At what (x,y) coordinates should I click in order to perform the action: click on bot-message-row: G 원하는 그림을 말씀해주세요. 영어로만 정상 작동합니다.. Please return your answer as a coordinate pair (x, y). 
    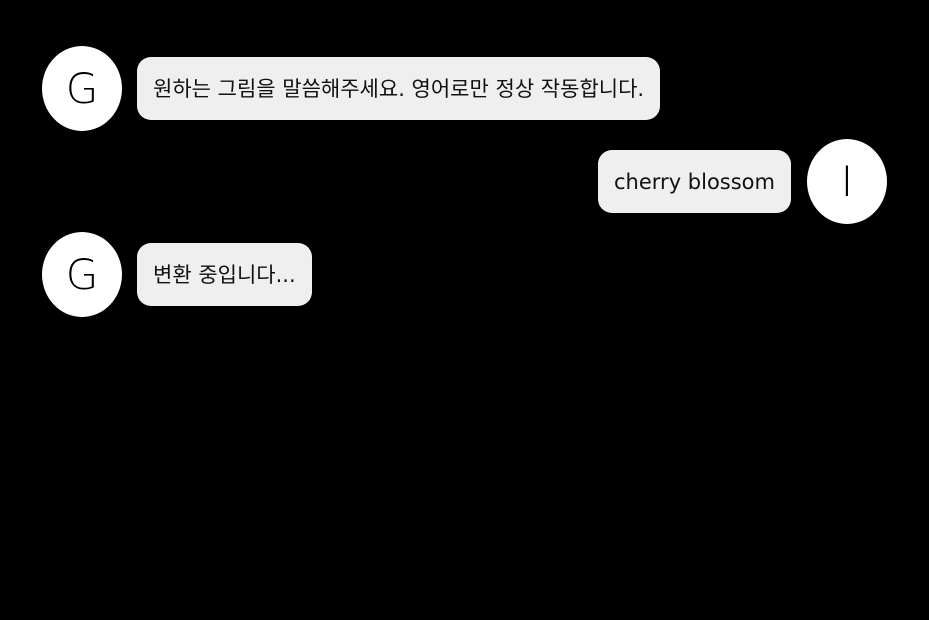
    Looking at the image, I should click on (351, 88).